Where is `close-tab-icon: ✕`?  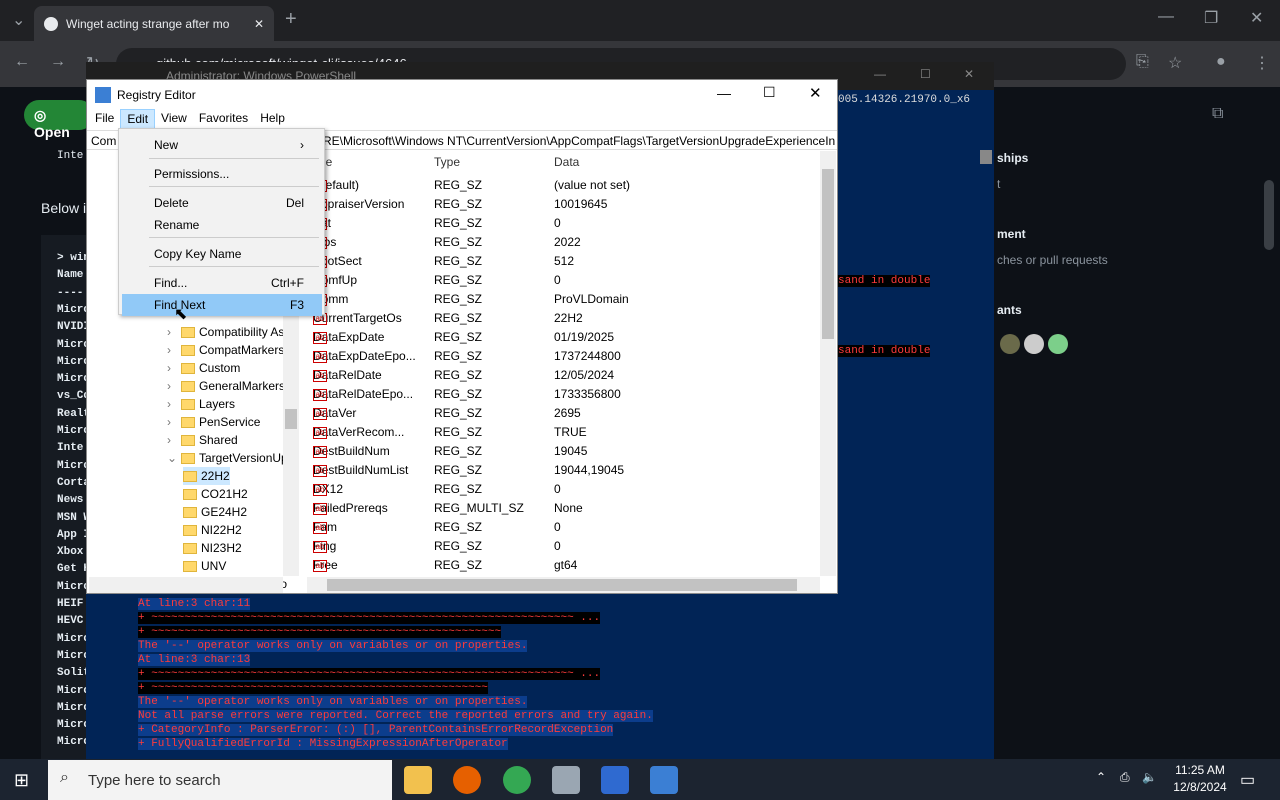
close-tab-icon: ✕ is located at coordinates (259, 24).